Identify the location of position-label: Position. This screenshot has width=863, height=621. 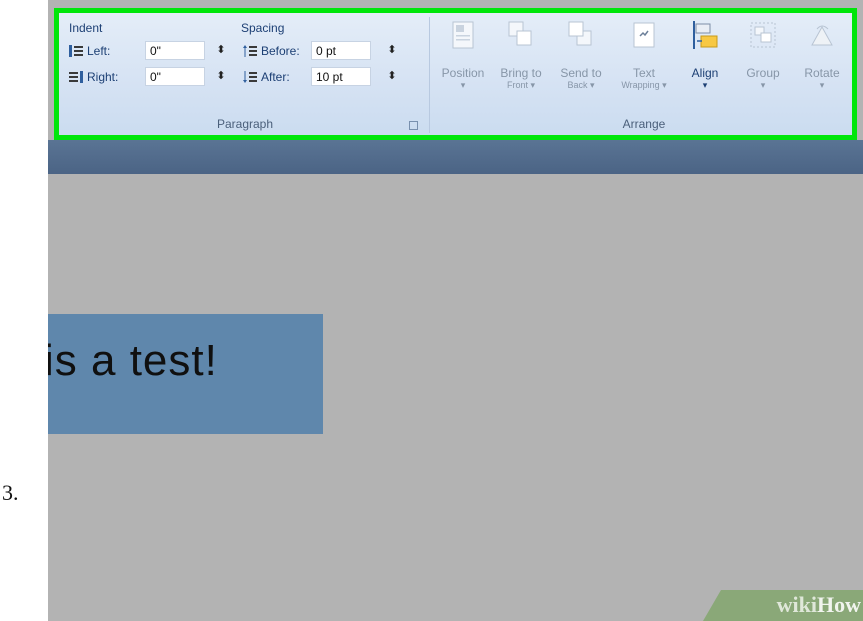
(463, 73).